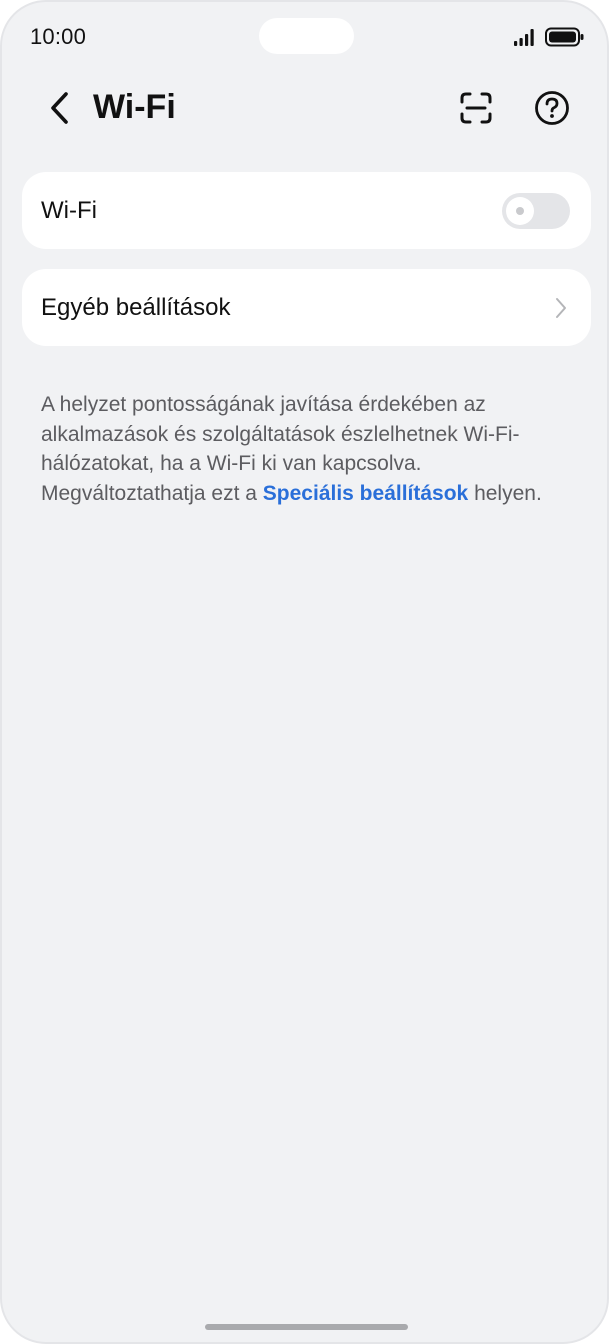 The height and width of the screenshot is (1344, 609). I want to click on page-title: Wi-Fi, so click(134, 107).